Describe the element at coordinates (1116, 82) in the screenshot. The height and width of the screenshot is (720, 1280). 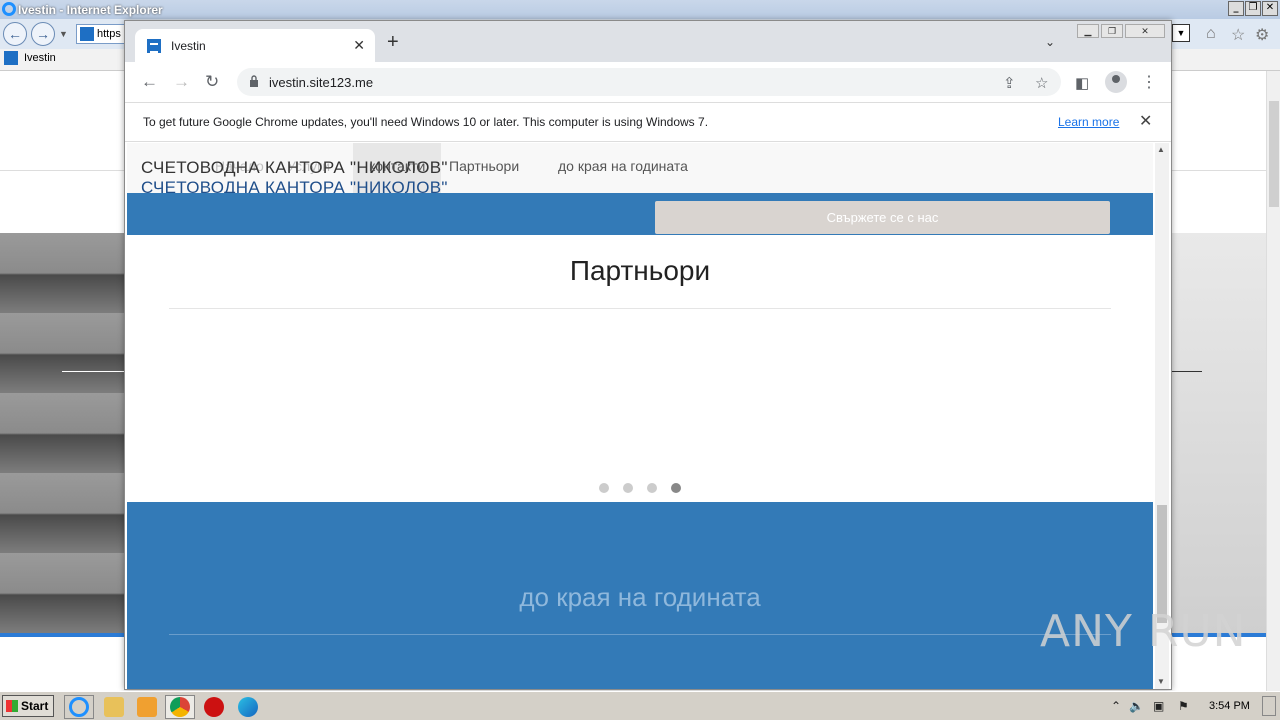
I see `profile-avatar-icon` at that location.